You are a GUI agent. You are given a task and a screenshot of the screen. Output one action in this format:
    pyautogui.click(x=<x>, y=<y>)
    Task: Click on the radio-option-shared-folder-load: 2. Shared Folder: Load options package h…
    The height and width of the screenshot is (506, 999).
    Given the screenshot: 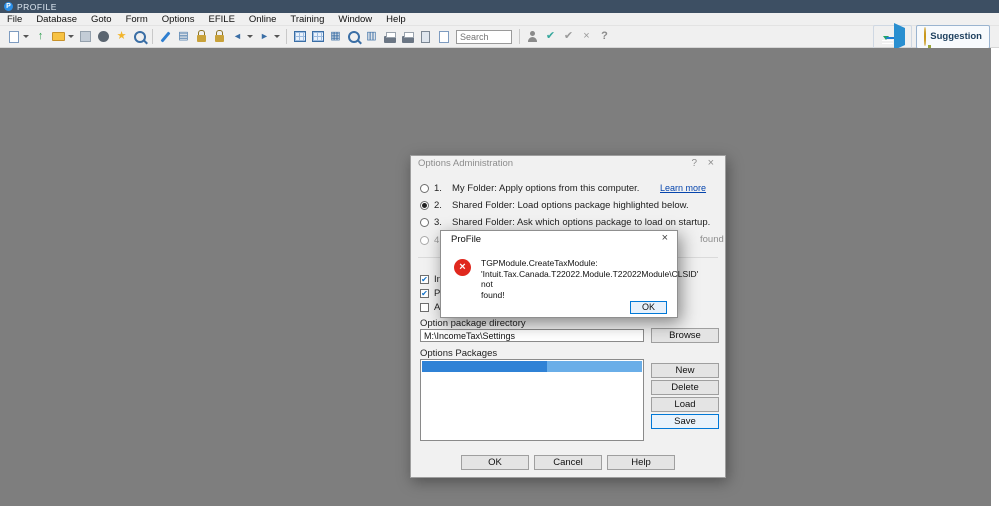 What is the action you would take?
    pyautogui.click(x=554, y=205)
    